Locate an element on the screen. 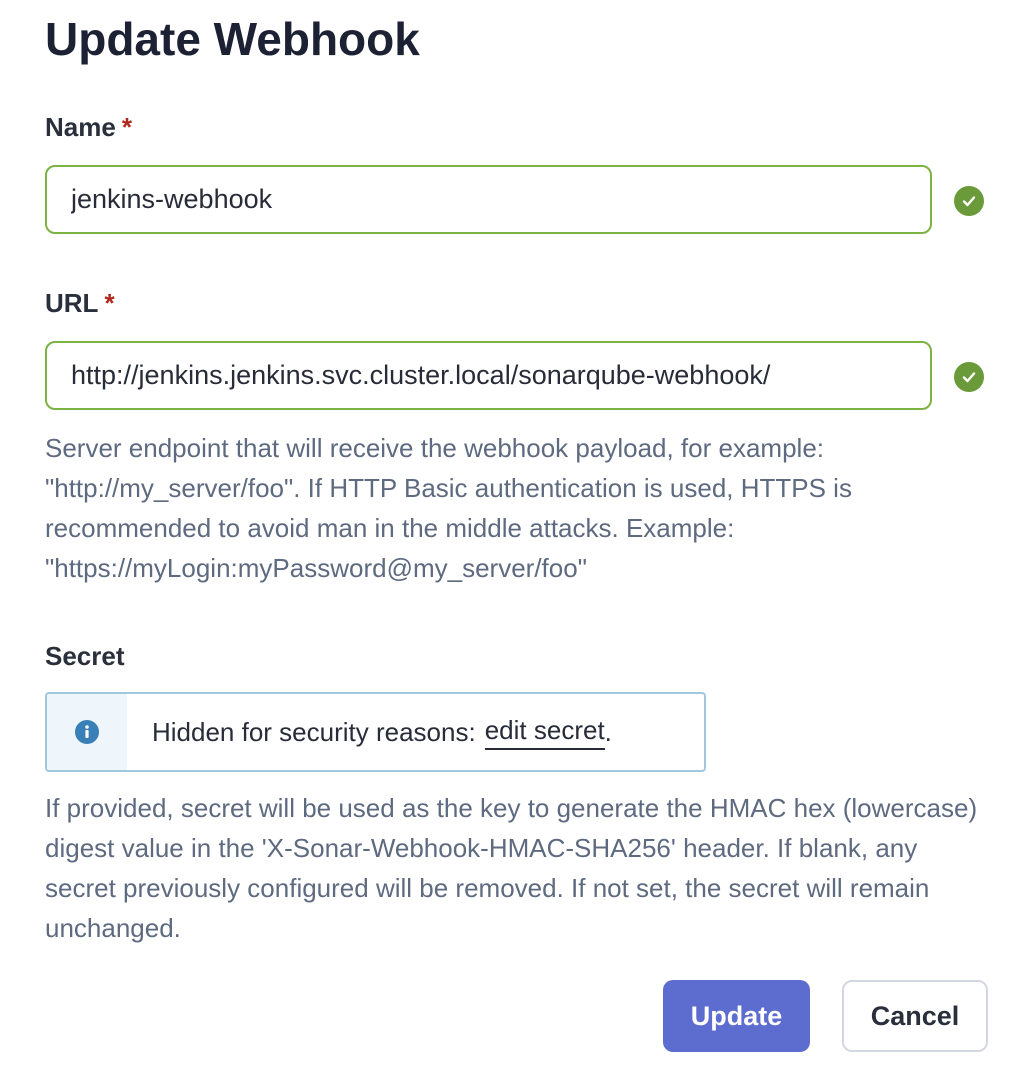 This screenshot has width=1026, height=1080. name-label-text: Name is located at coordinates (80, 127).